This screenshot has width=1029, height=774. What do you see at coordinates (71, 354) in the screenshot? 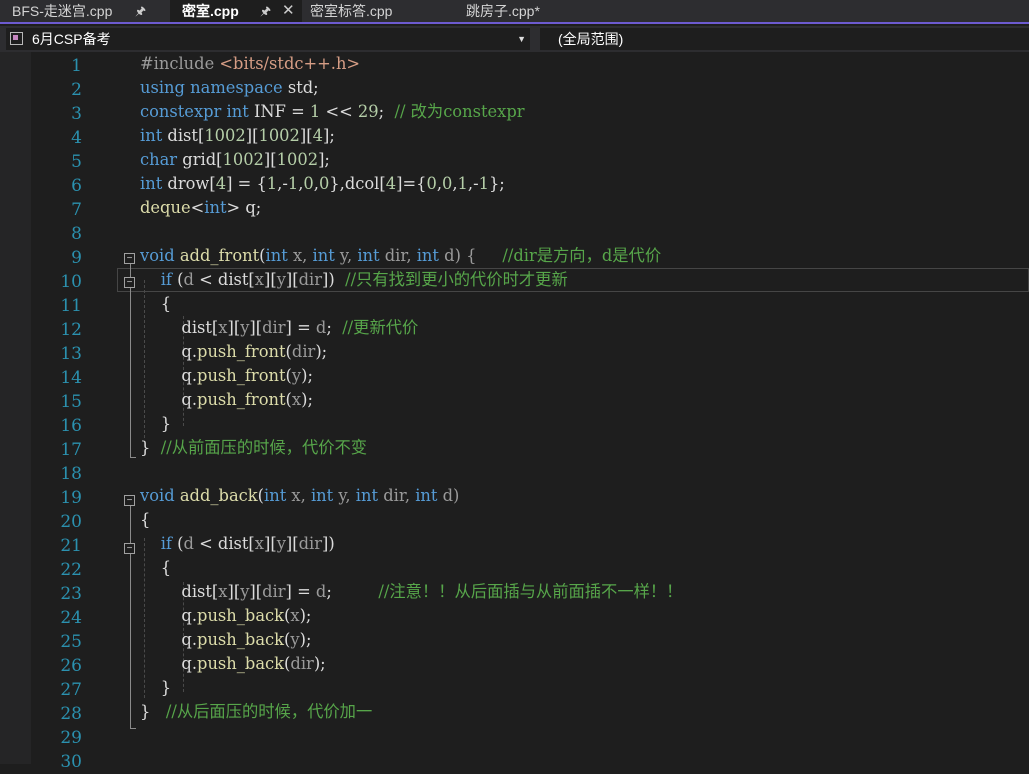
I see `line-number: 13` at bounding box center [71, 354].